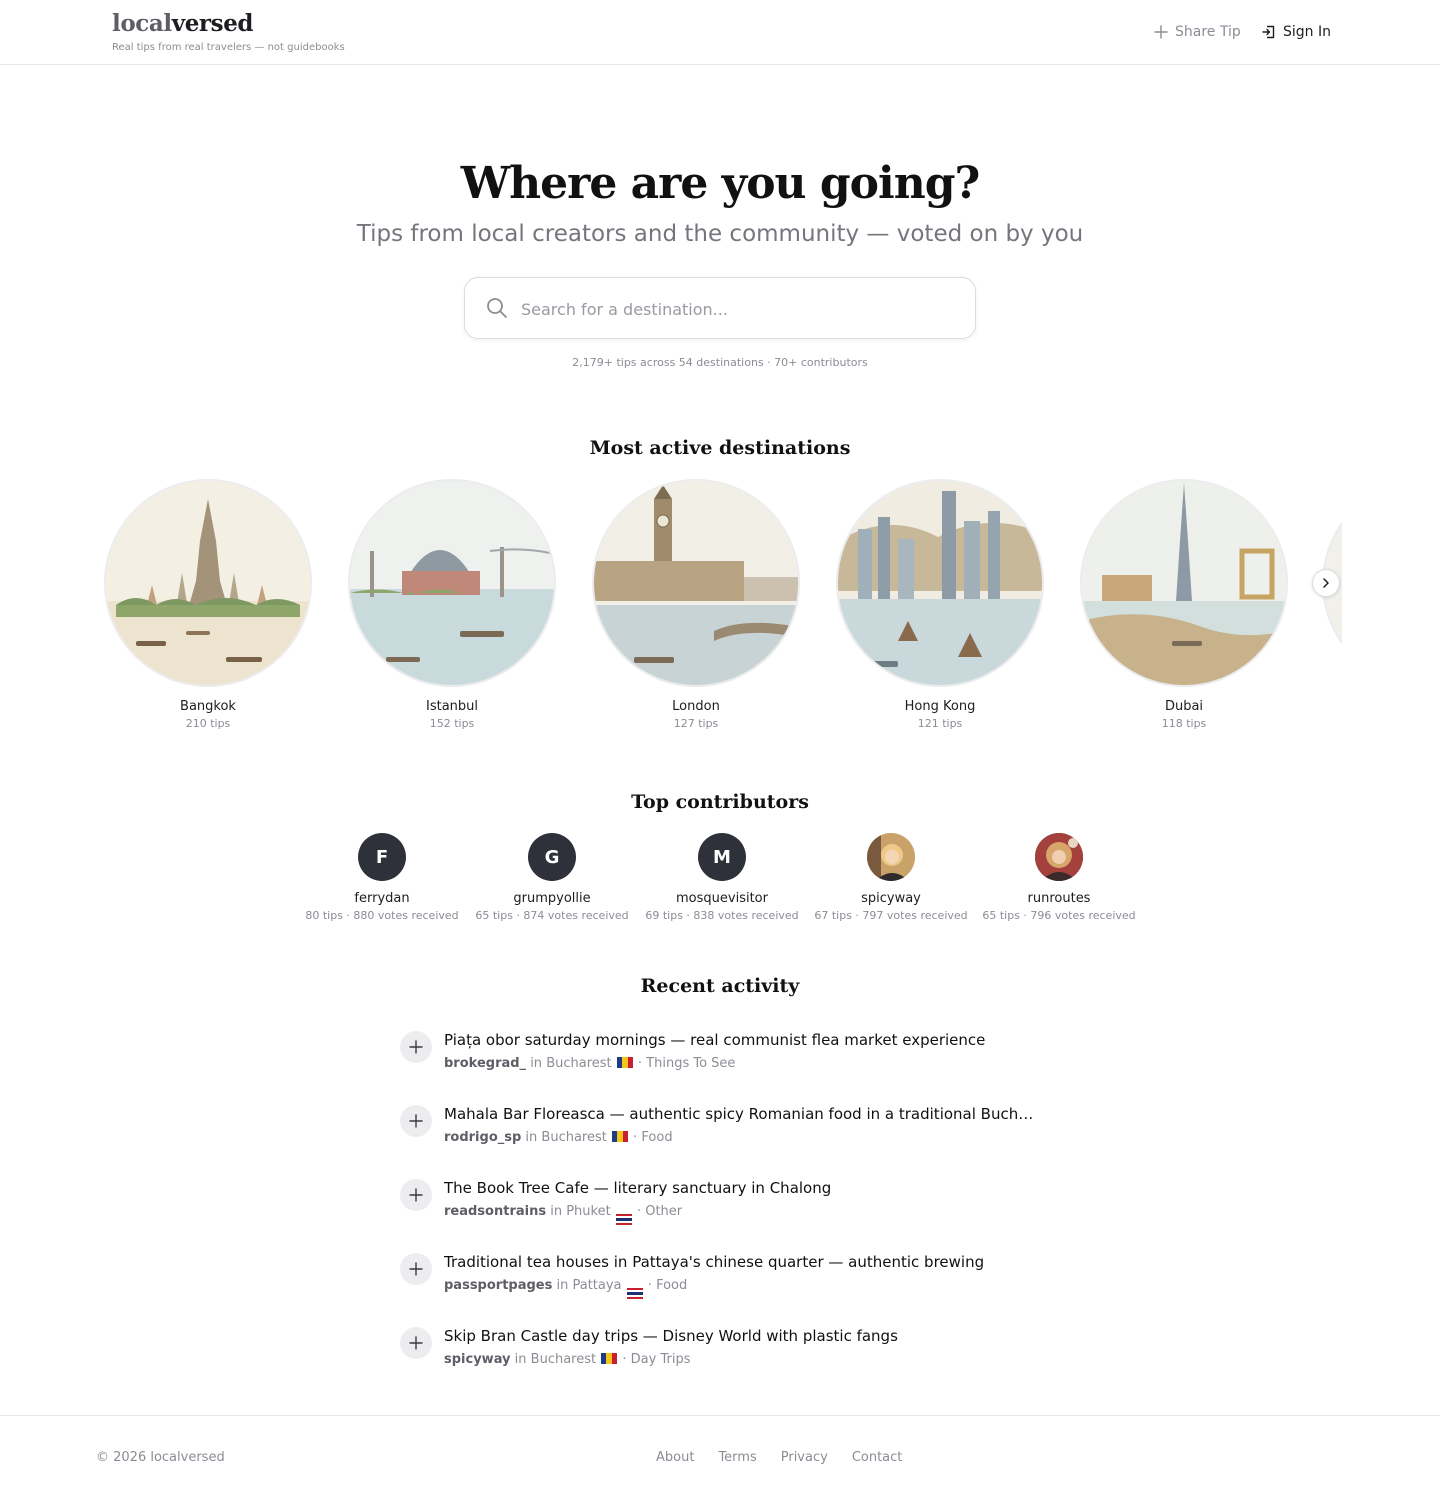 The height and width of the screenshot is (1500, 1440). I want to click on search-input, so click(736, 309).